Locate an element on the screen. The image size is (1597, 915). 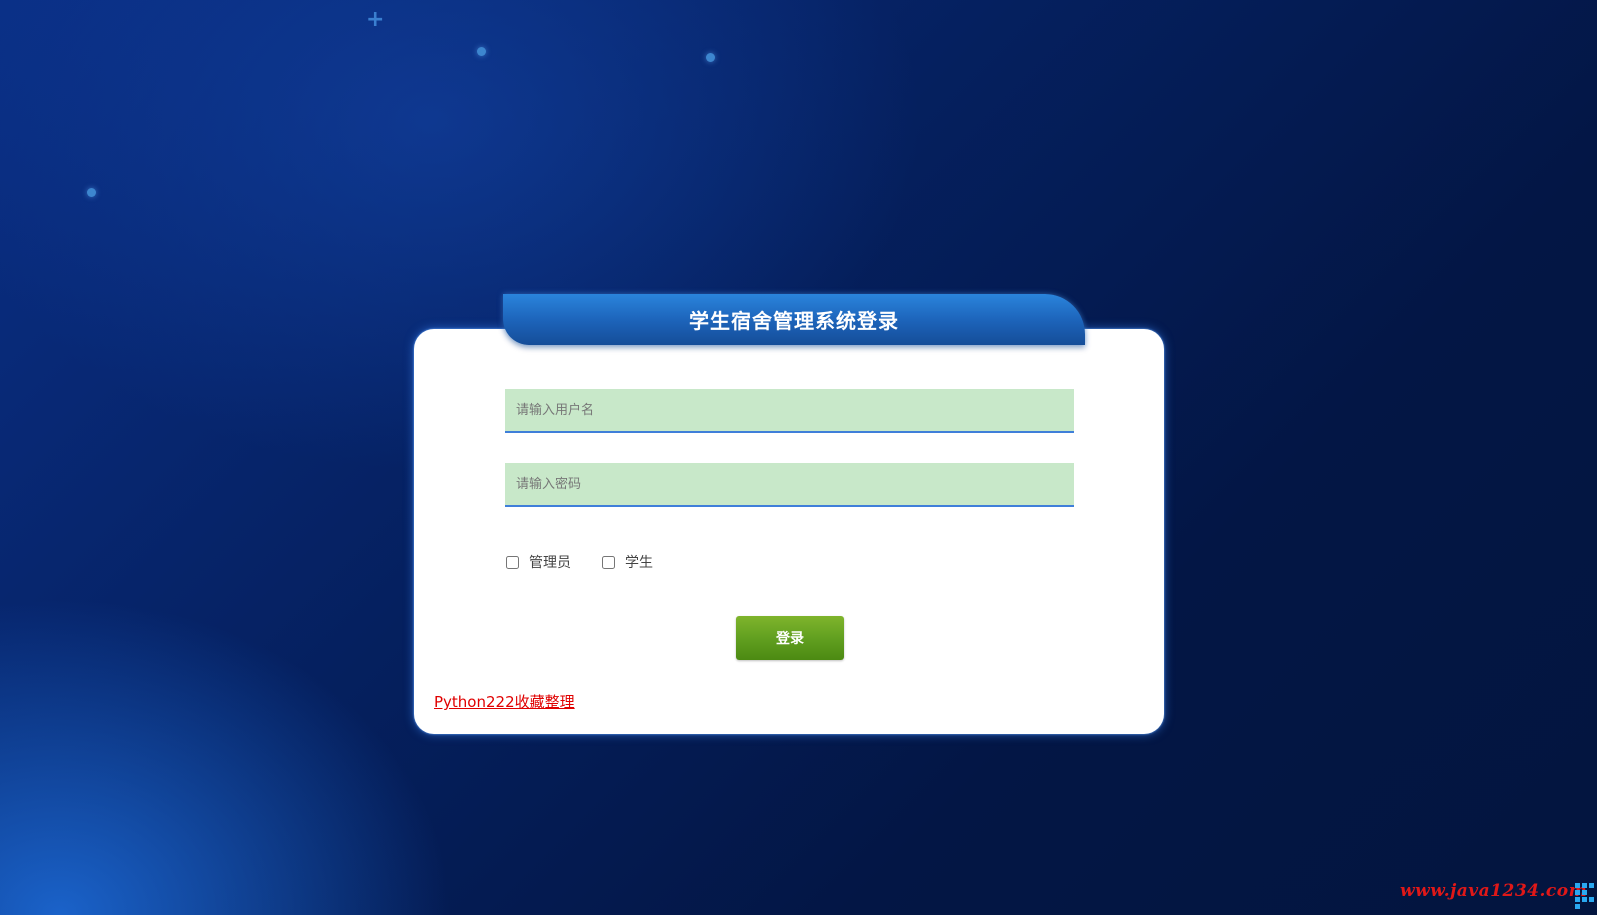
sparkle-plus-decoration: + is located at coordinates (375, 19).